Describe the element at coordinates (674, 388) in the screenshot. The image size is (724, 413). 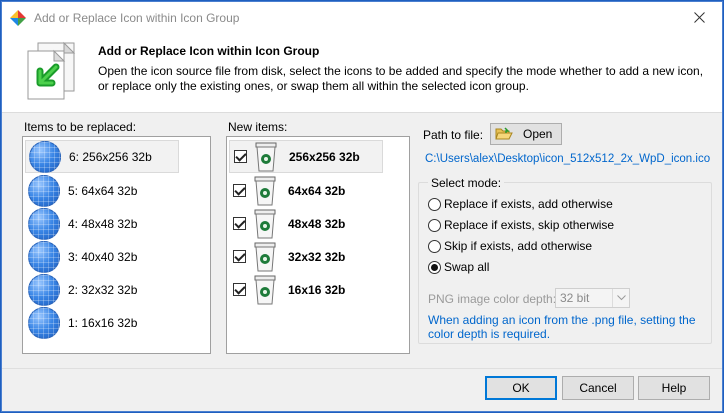
I see `help-button: Help` at that location.